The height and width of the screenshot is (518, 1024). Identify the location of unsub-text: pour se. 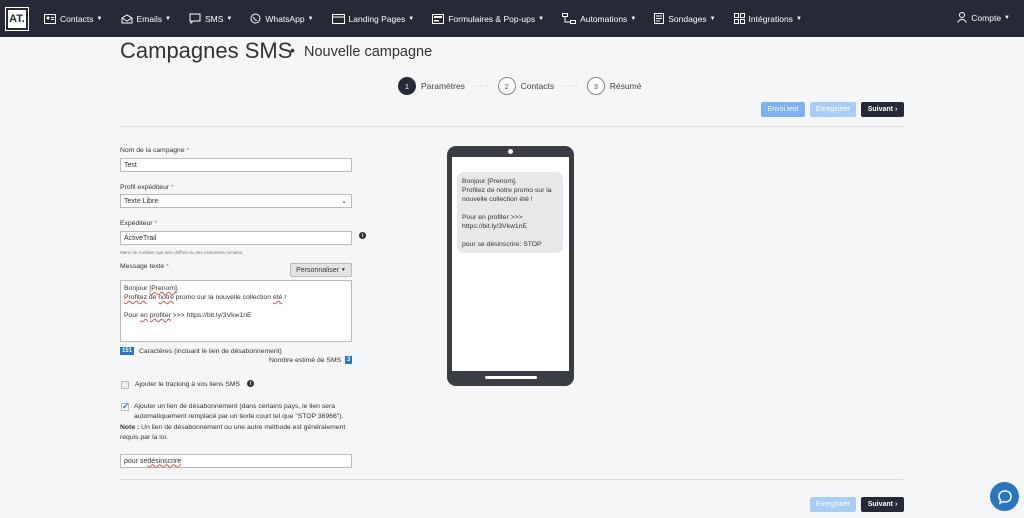
(136, 461).